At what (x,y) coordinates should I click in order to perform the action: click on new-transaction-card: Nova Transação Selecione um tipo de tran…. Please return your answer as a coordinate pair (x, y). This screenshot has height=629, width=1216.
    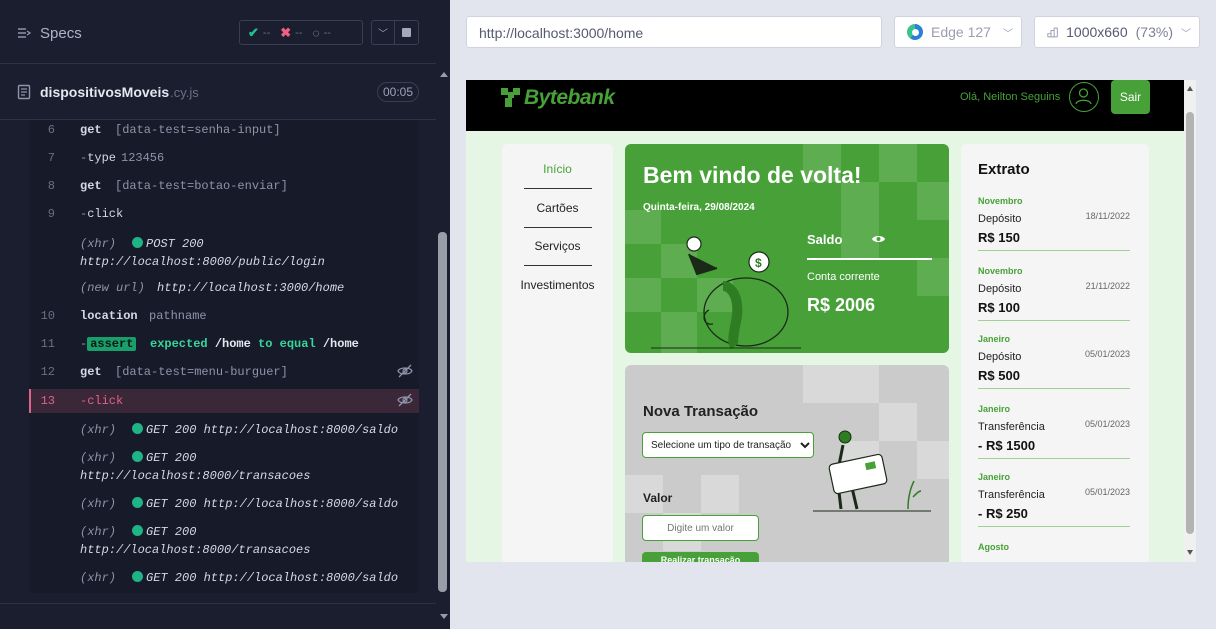
    Looking at the image, I should click on (787, 463).